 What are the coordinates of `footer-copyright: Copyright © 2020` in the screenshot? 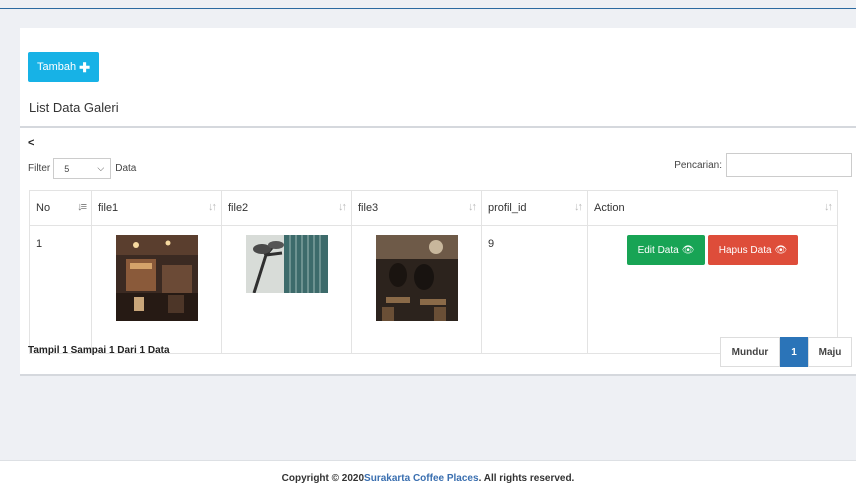 It's located at (323, 478).